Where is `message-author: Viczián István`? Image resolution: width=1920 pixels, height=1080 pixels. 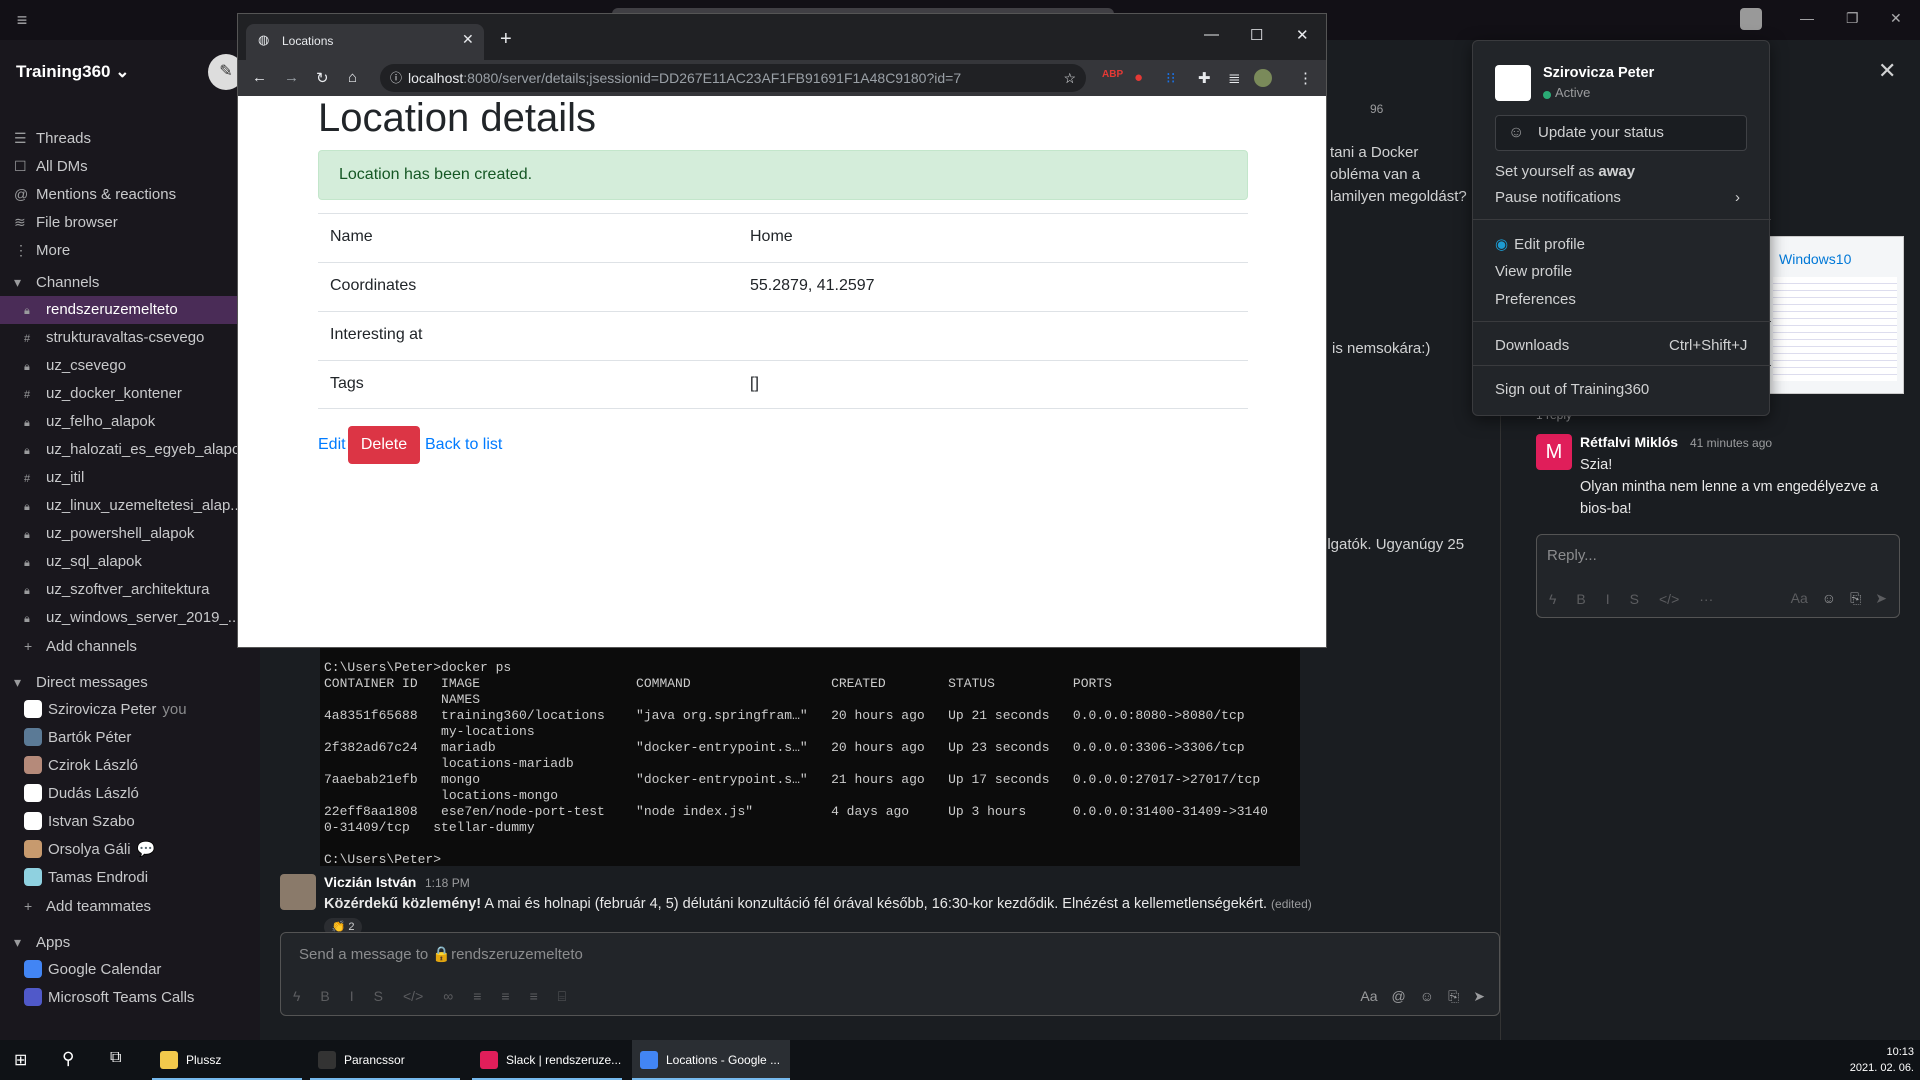 message-author: Viczián István is located at coordinates (370, 882).